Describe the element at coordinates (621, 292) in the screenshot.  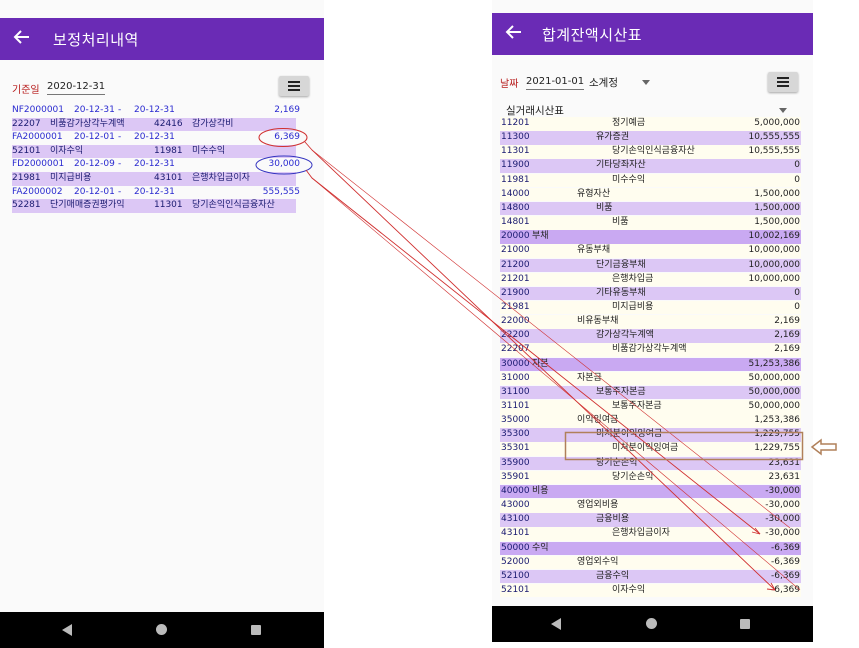
I see `account-name: 기타유동부채` at that location.